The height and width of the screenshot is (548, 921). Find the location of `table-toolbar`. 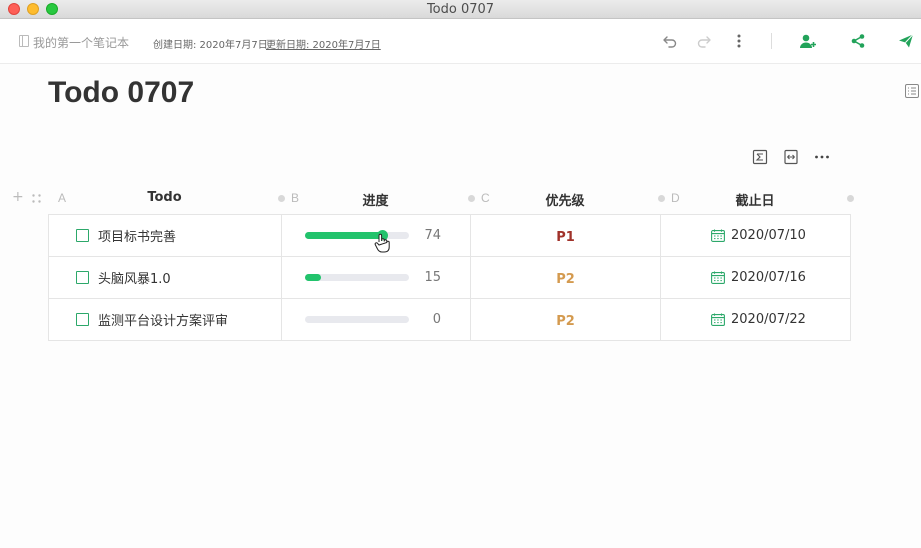

table-toolbar is located at coordinates (791, 157).